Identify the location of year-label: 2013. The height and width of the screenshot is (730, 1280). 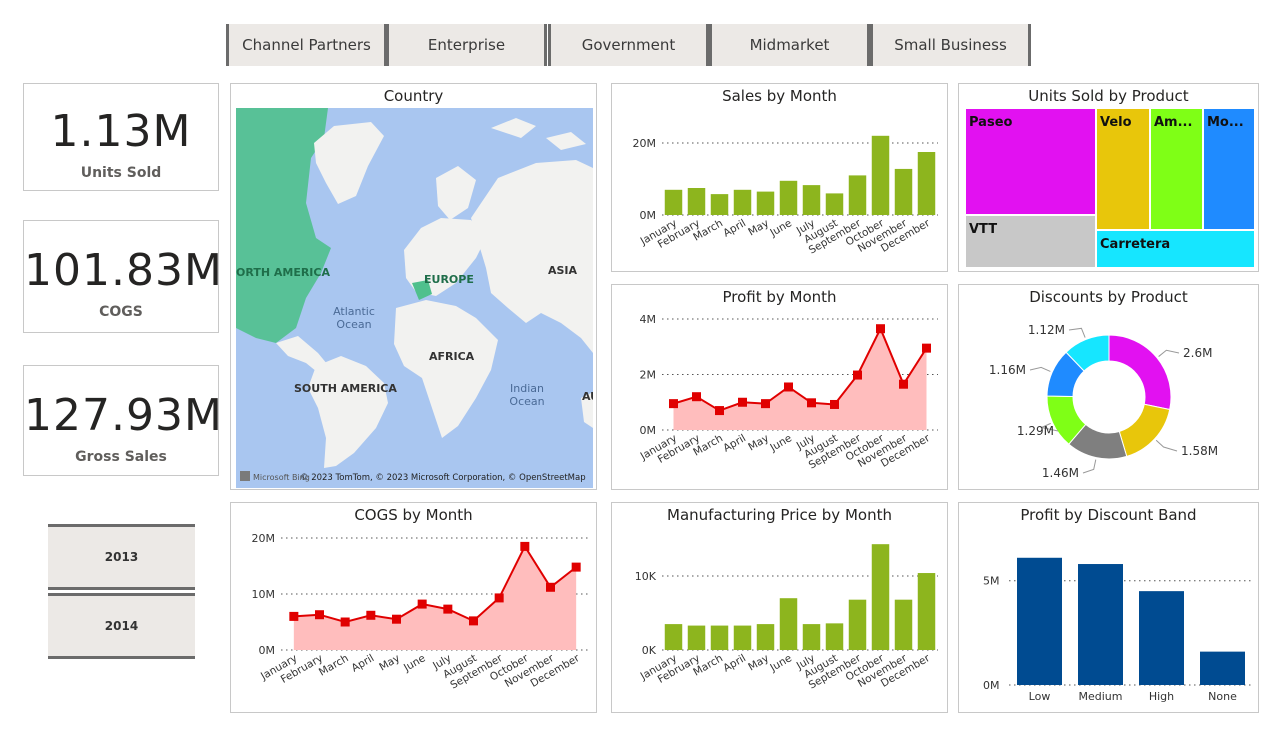
(121, 557).